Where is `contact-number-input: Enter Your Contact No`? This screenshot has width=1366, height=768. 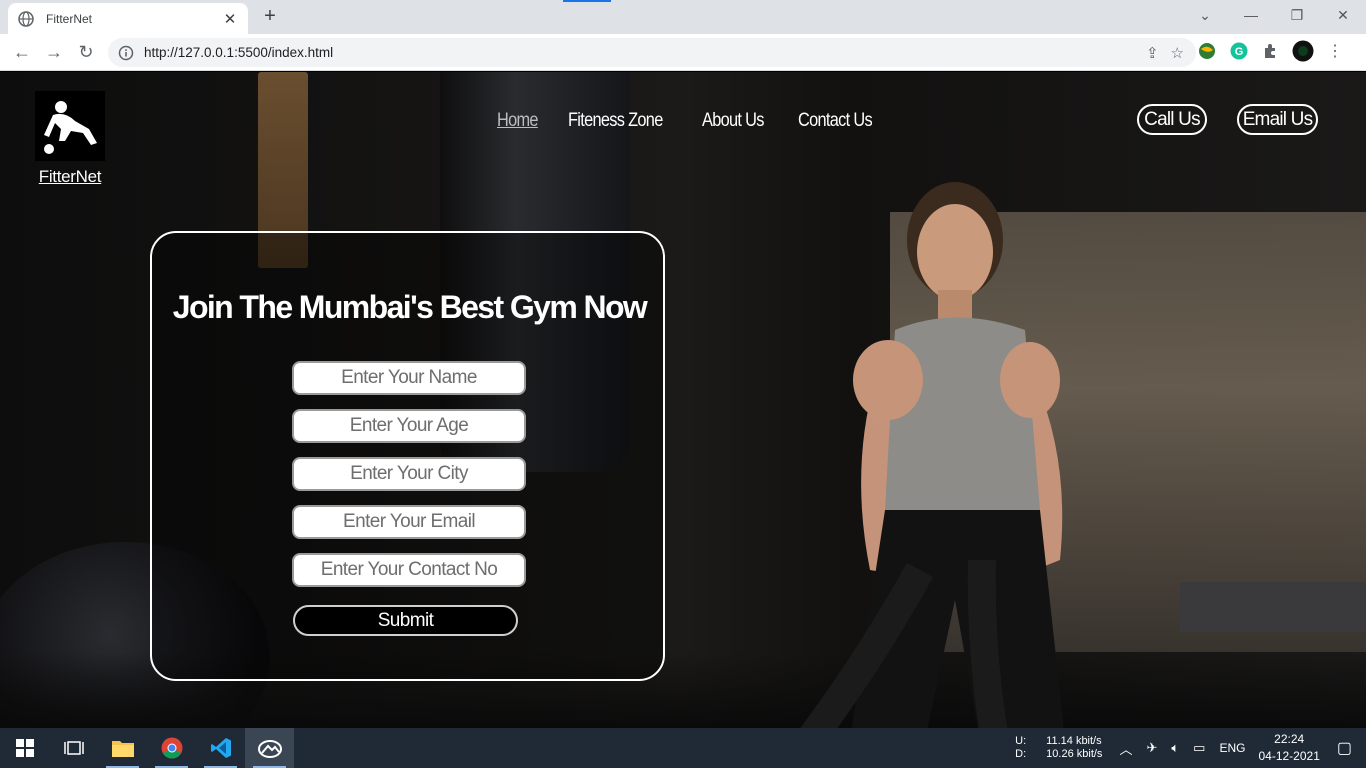 contact-number-input: Enter Your Contact No is located at coordinates (409, 570).